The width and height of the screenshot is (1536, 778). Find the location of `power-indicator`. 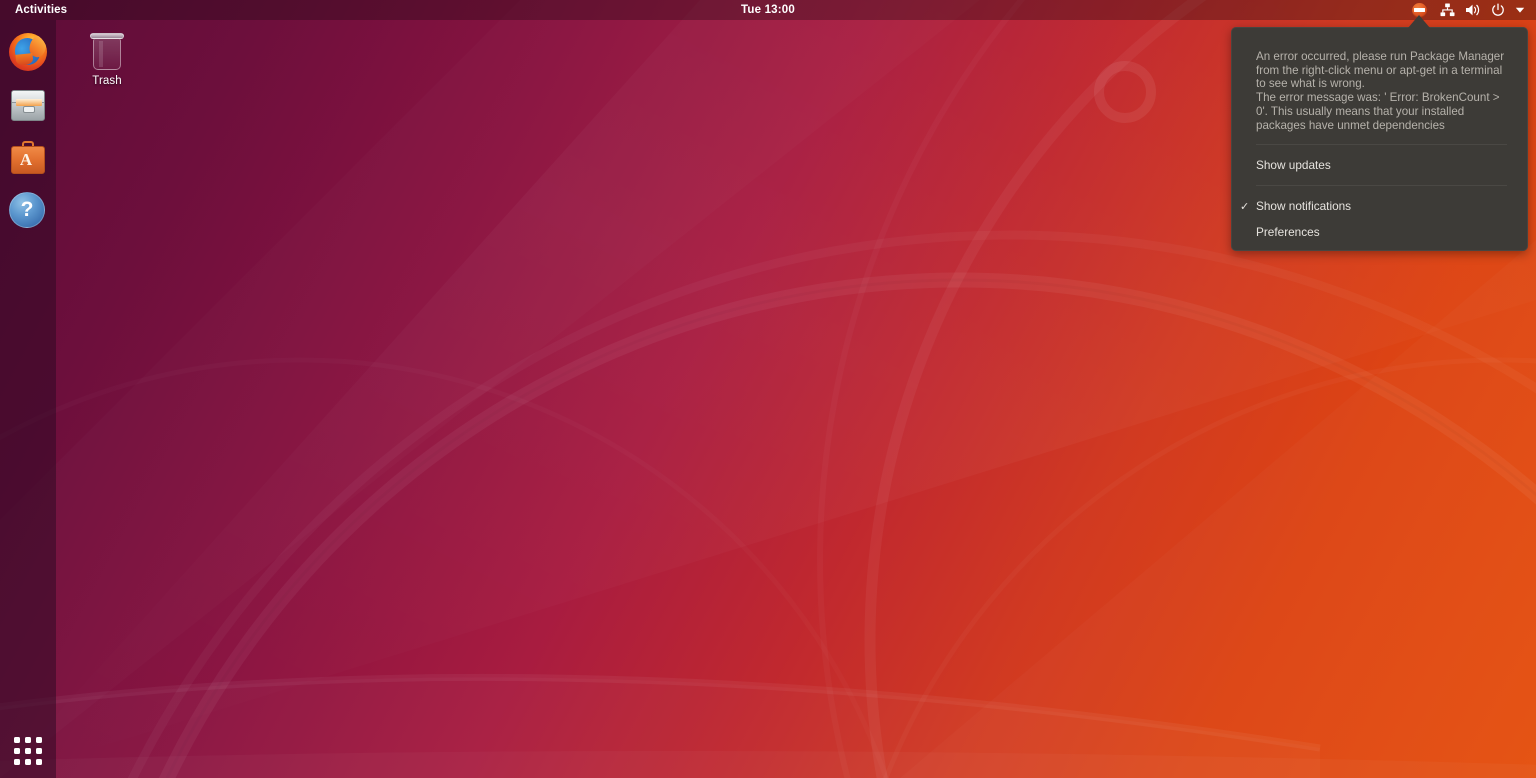

power-indicator is located at coordinates (1498, 10).